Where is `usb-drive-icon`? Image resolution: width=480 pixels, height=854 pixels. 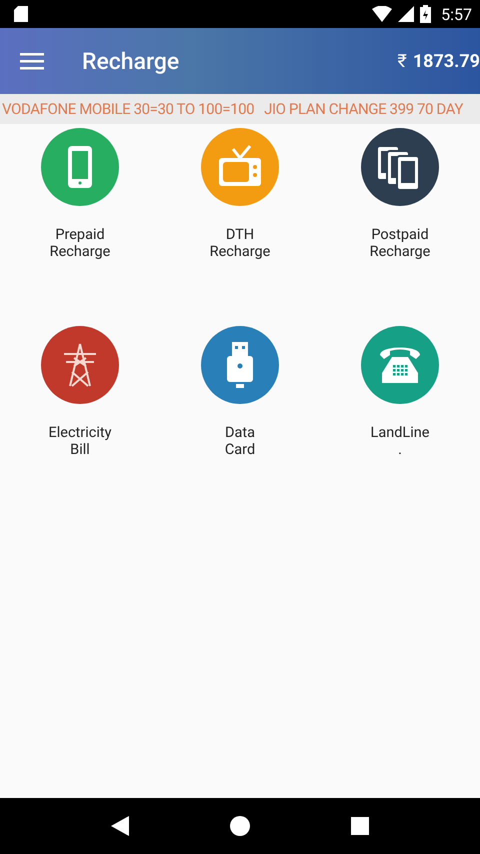 usb-drive-icon is located at coordinates (240, 365).